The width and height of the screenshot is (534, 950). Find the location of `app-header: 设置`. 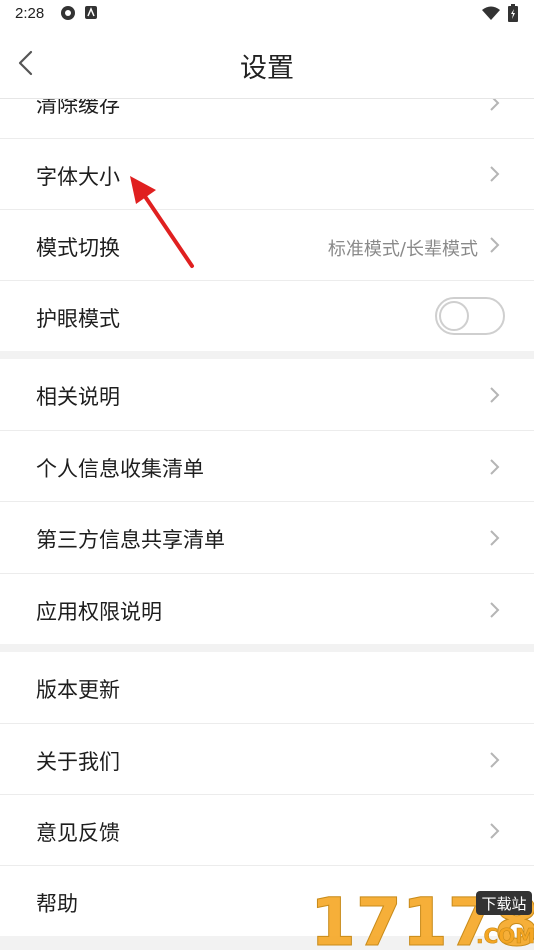

app-header: 设置 is located at coordinates (267, 63).